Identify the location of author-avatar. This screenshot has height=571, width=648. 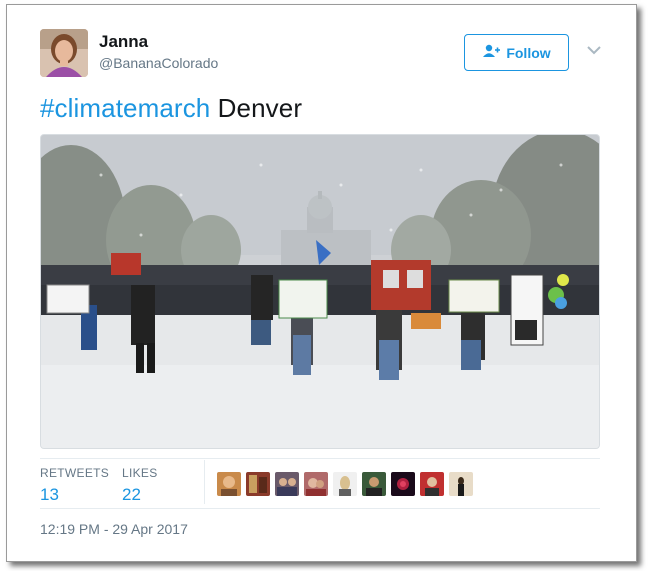
(64, 53).